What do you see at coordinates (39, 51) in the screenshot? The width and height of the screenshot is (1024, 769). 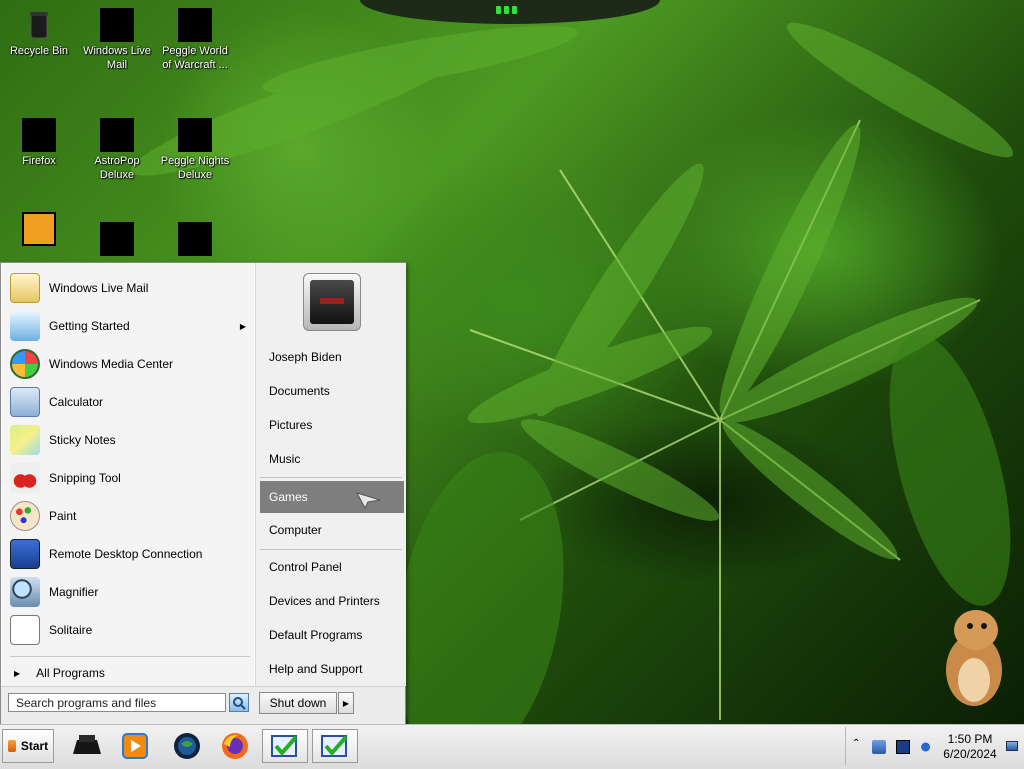 I see `desktop-icon-label: Recycle Bin` at bounding box center [39, 51].